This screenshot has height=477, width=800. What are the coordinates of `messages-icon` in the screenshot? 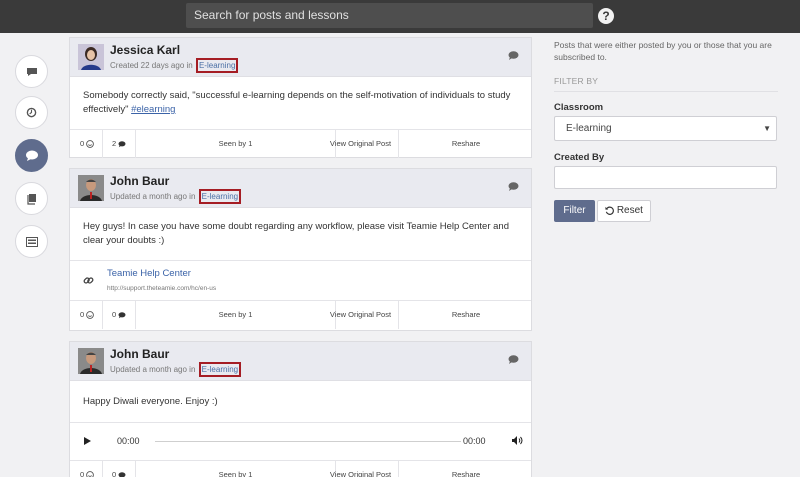 It's located at (31, 71).